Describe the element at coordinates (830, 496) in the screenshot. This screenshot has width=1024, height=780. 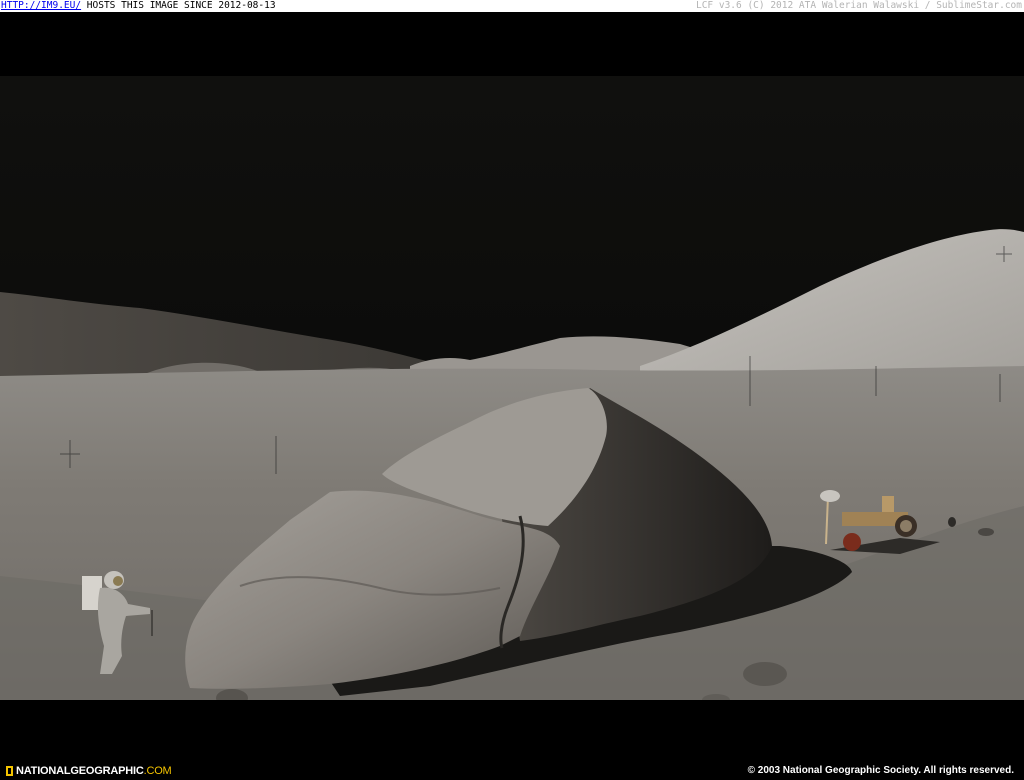
I see `rover-antenna-dish` at that location.